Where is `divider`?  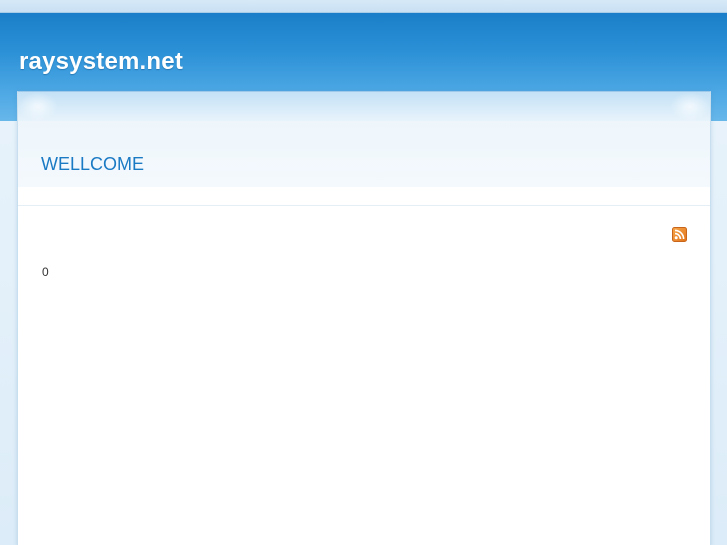 divider is located at coordinates (364, 205).